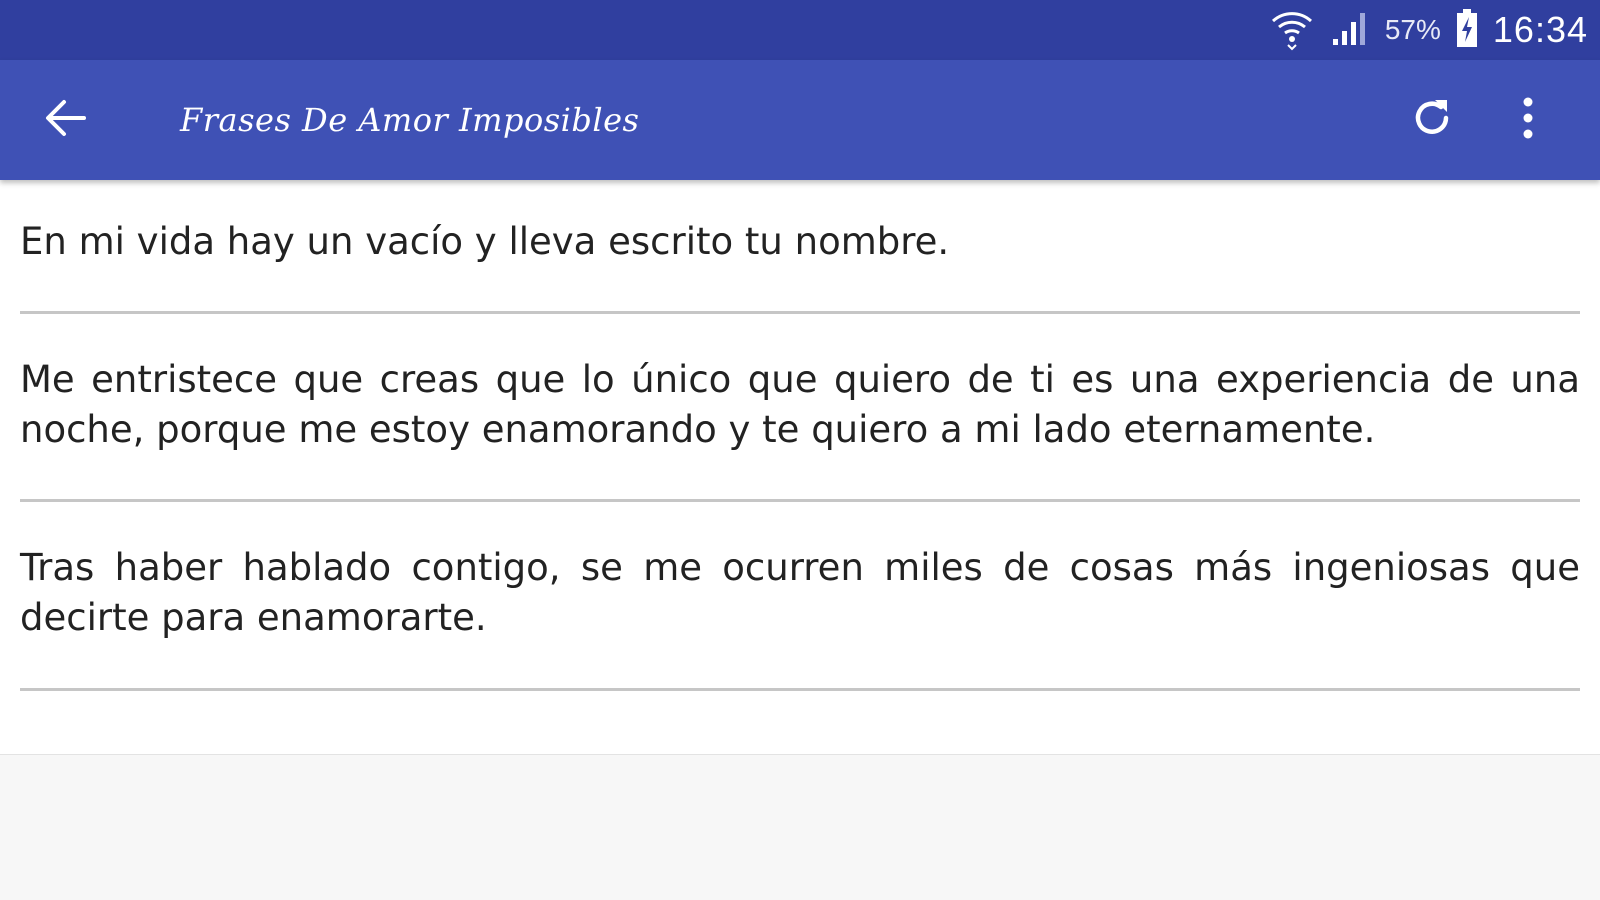 The image size is (1600, 900). I want to click on status-time: 16:34, so click(1540, 29).